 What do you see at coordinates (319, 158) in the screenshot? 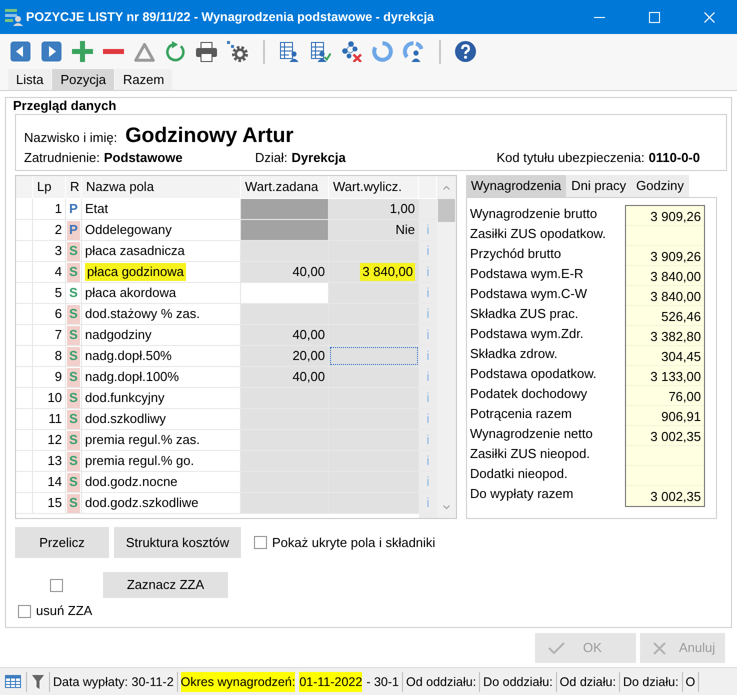
I see `field-value: Dyrekcja` at bounding box center [319, 158].